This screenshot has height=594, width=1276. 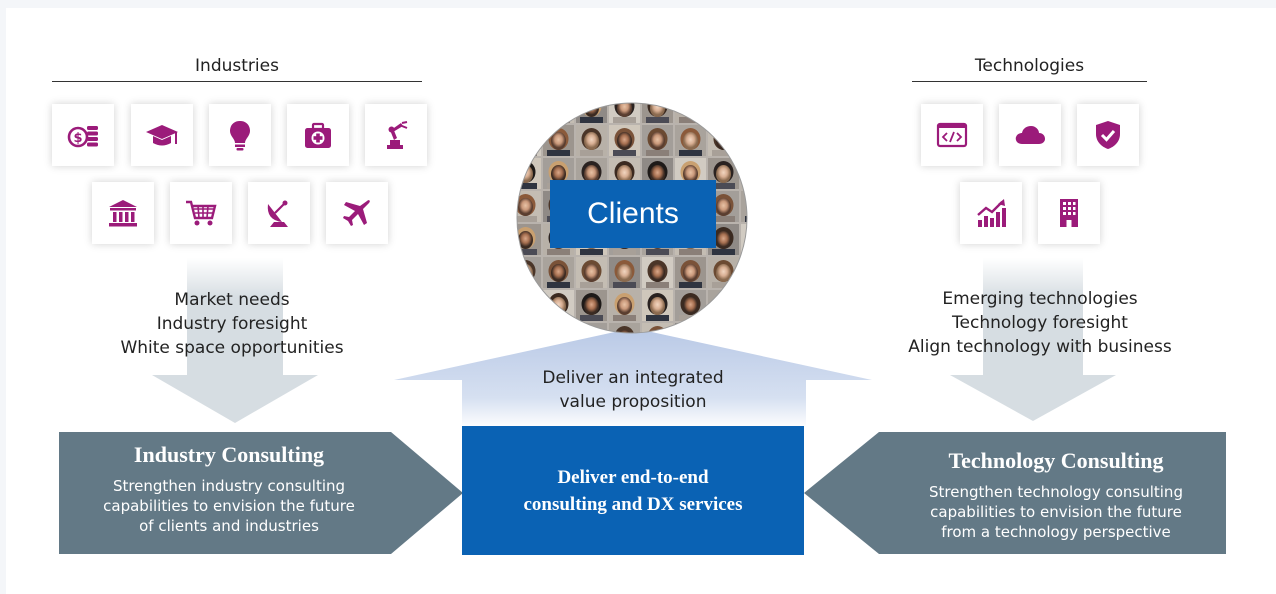 I want to click on technologies-arrow-line: Align technology with business, so click(x=1040, y=347).